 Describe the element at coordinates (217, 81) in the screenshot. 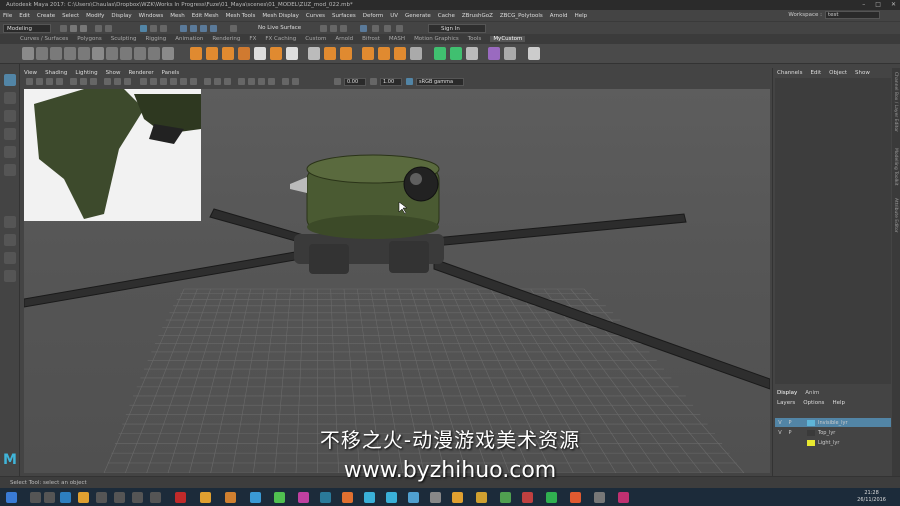

I see `xray-joints-icon` at that location.